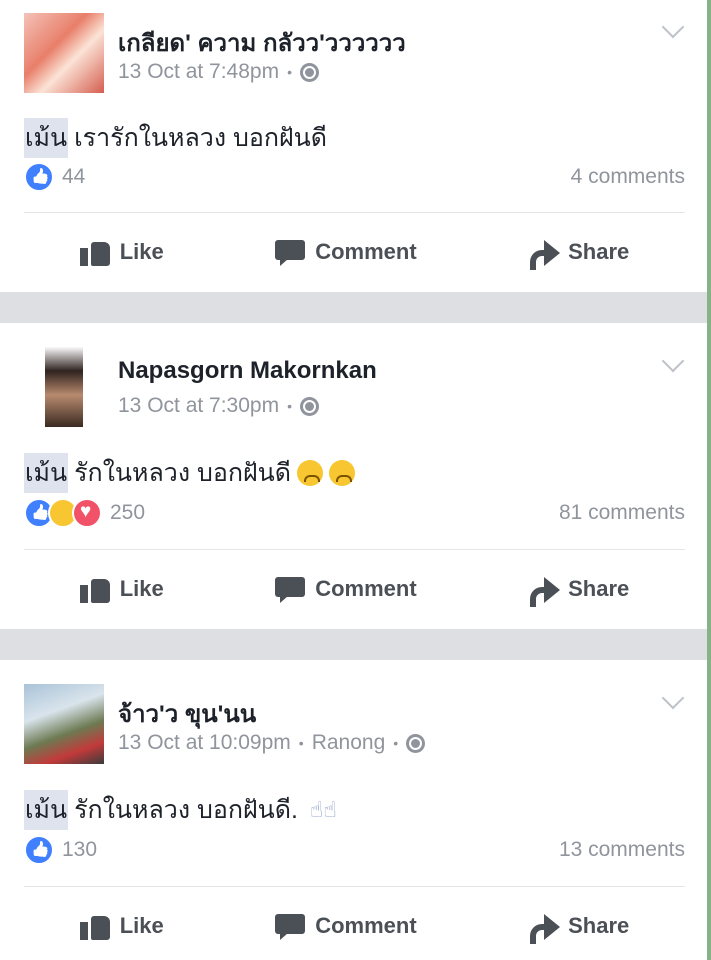  I want to click on post-meta: 13 Oct at 10:09pm • Ranong •, so click(272, 743).